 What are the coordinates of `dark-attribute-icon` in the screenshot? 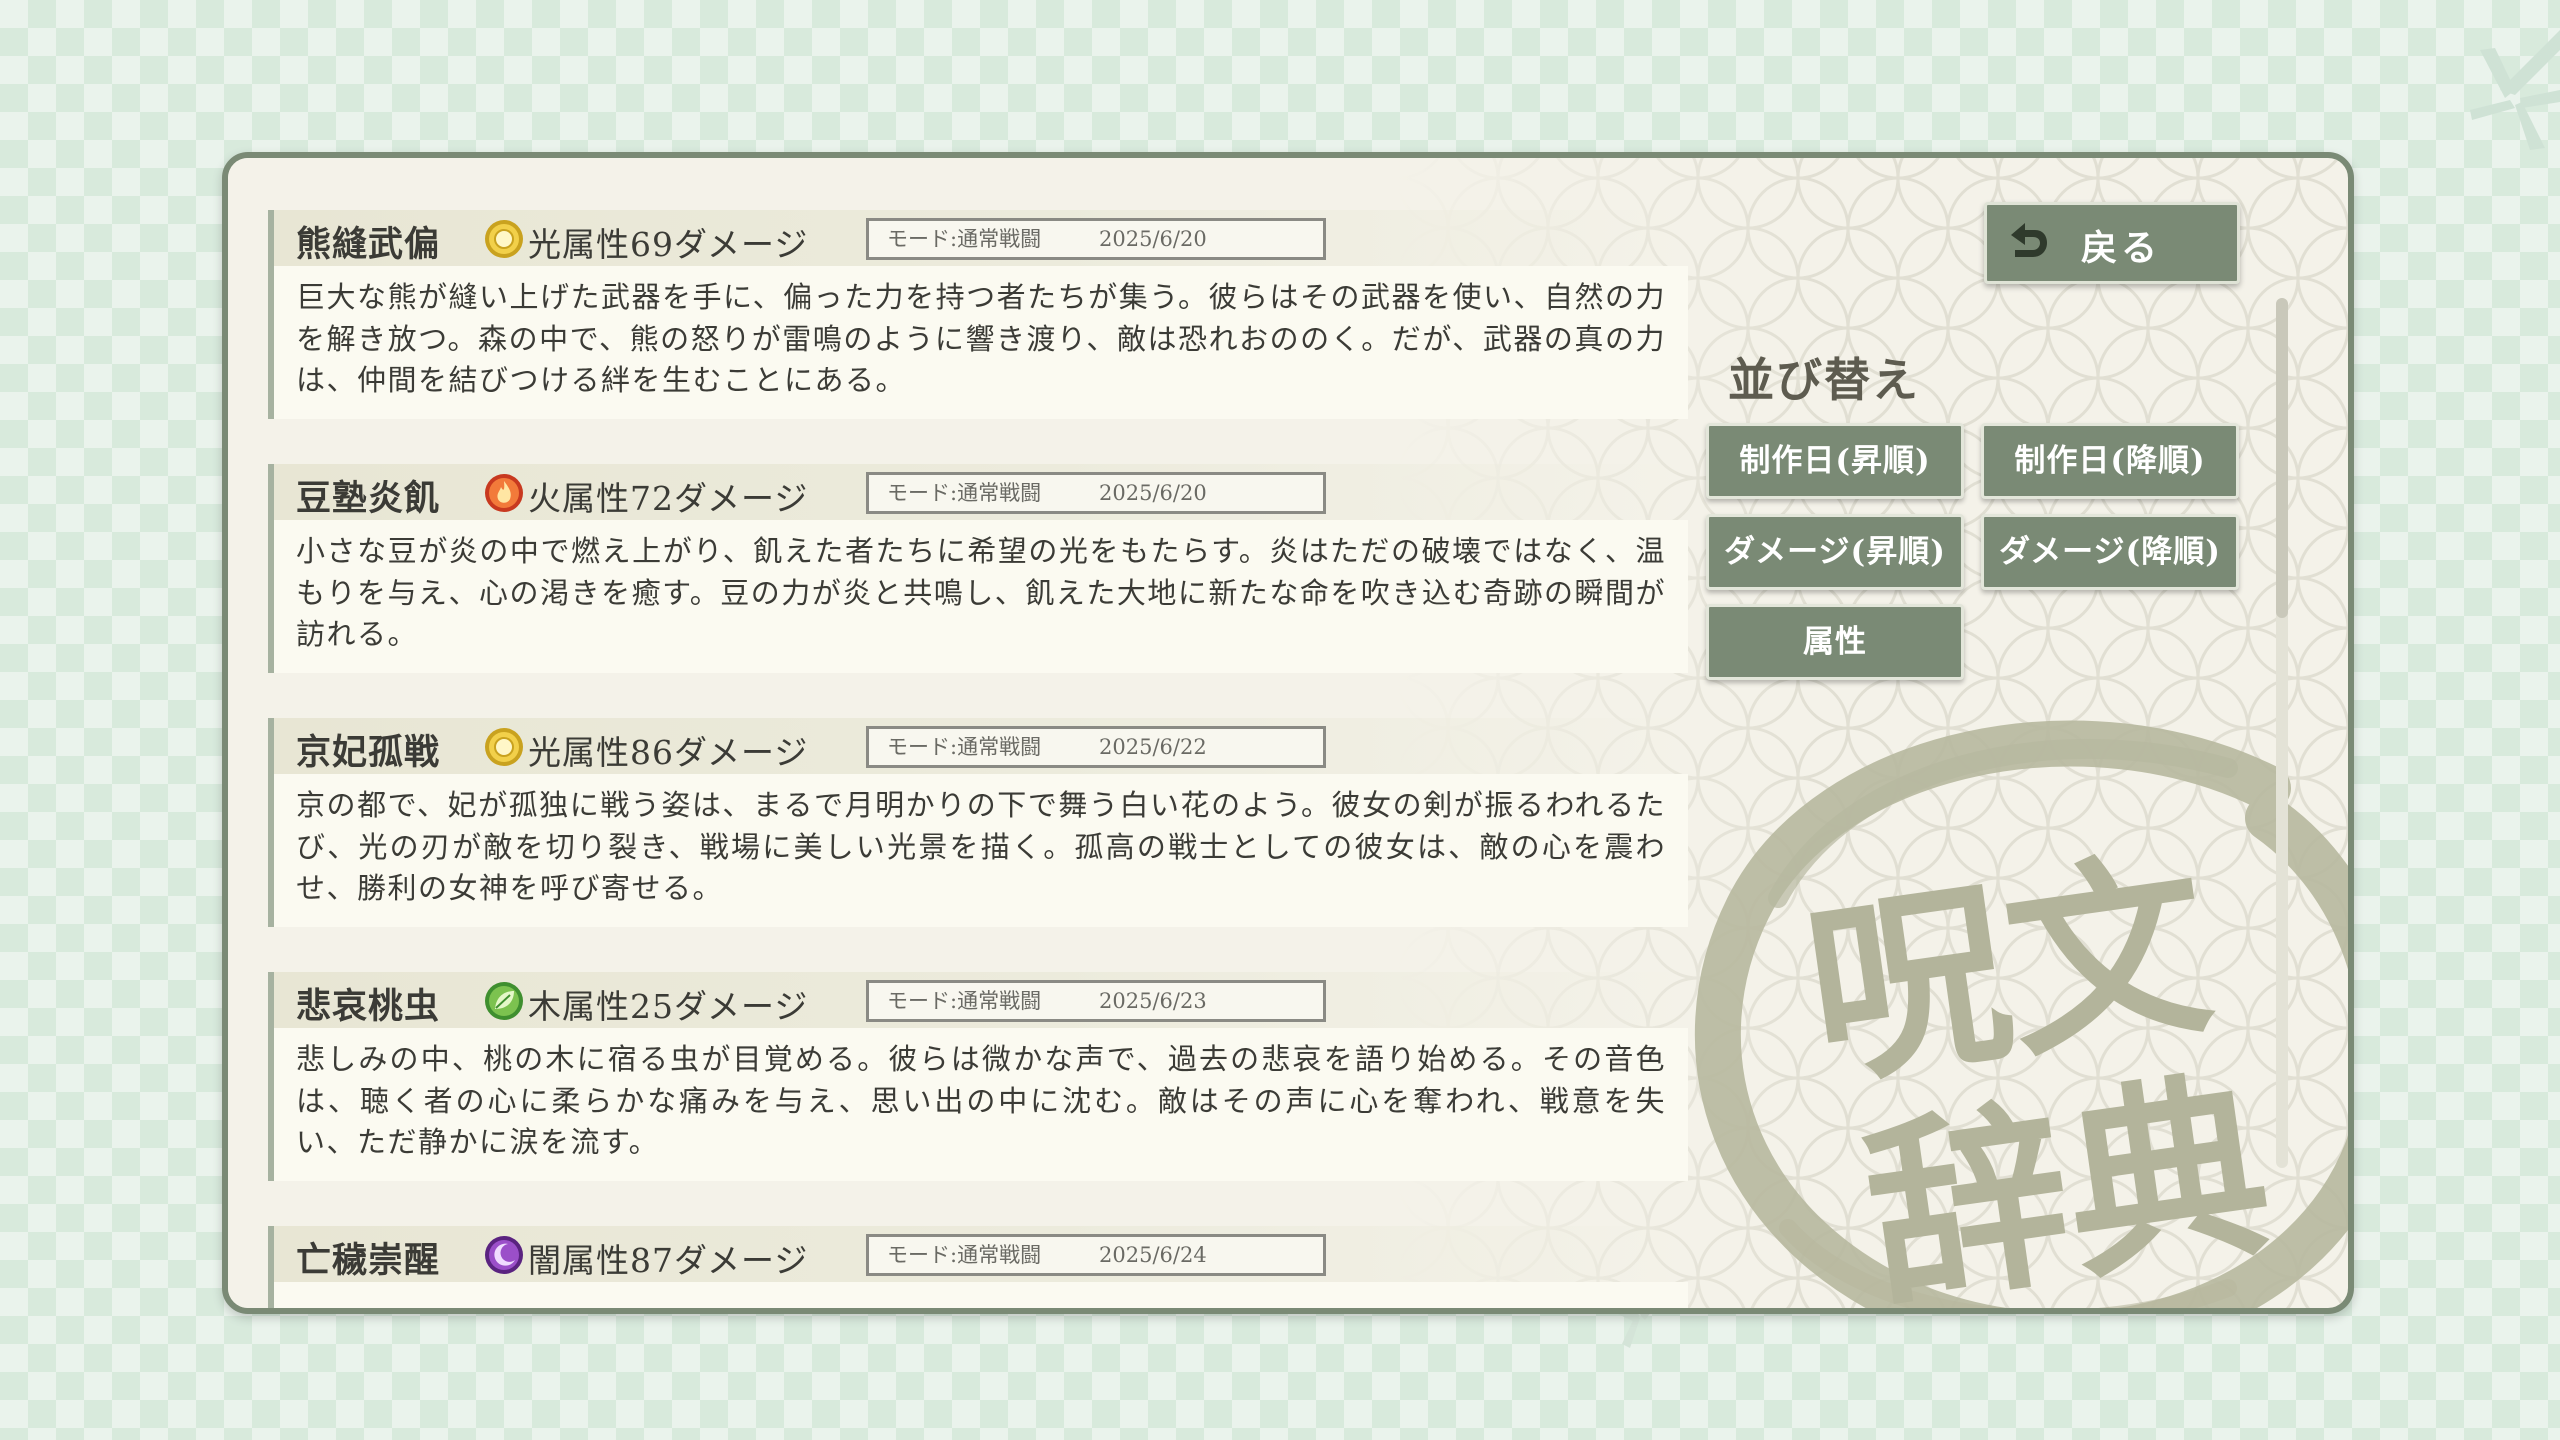 It's located at (504, 1255).